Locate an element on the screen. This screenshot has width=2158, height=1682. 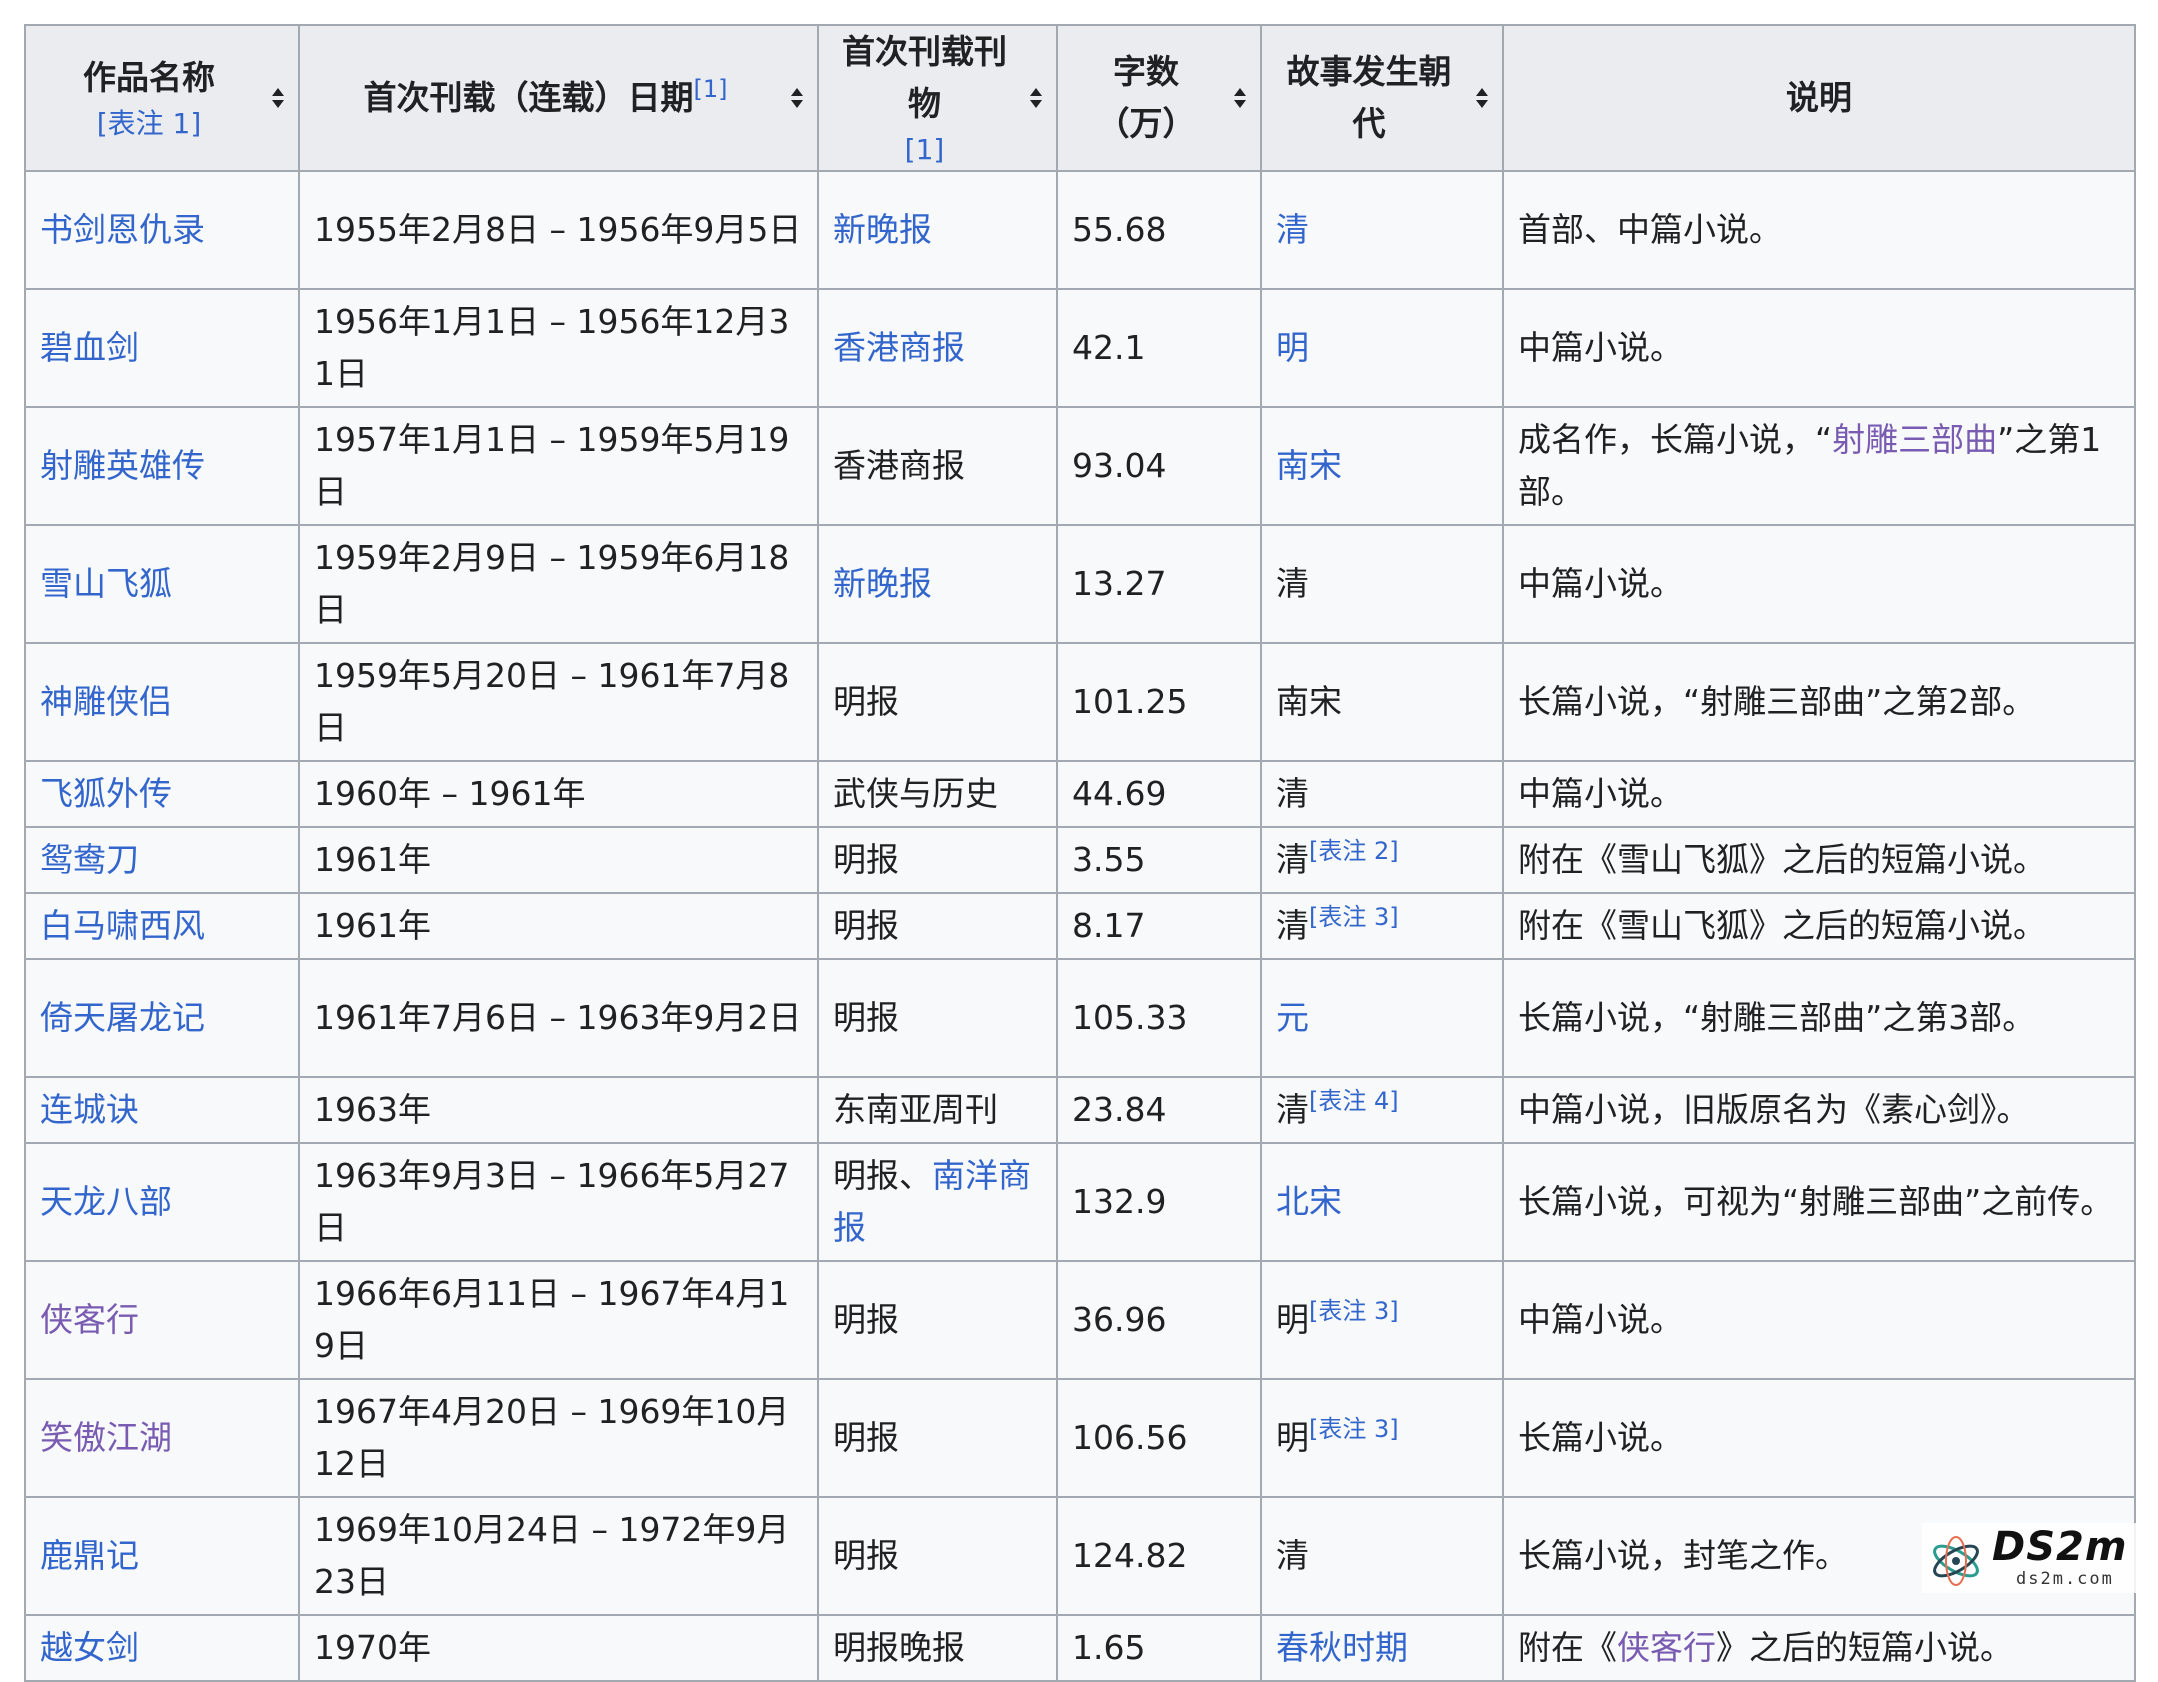
watermark-text: DS2m is located at coordinates (2060, 1547).